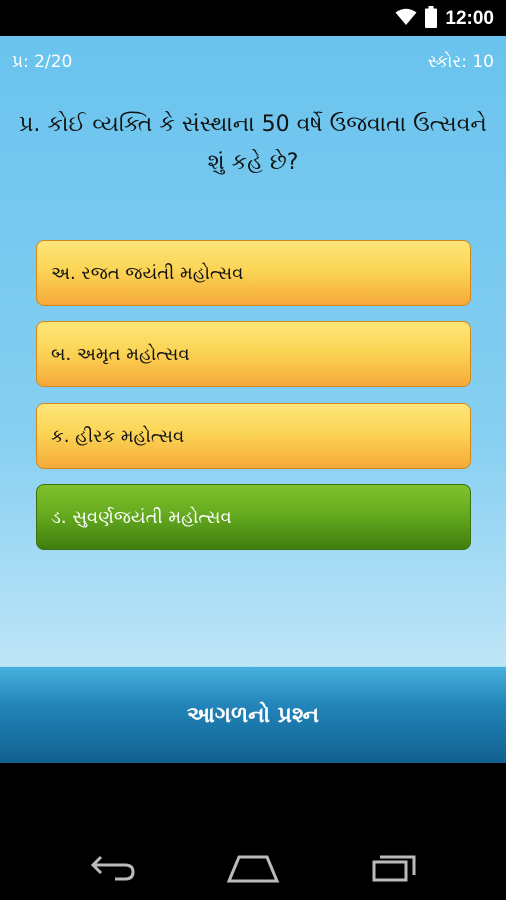 This screenshot has width=506, height=900. I want to click on recent-apps-icon, so click(394, 868).